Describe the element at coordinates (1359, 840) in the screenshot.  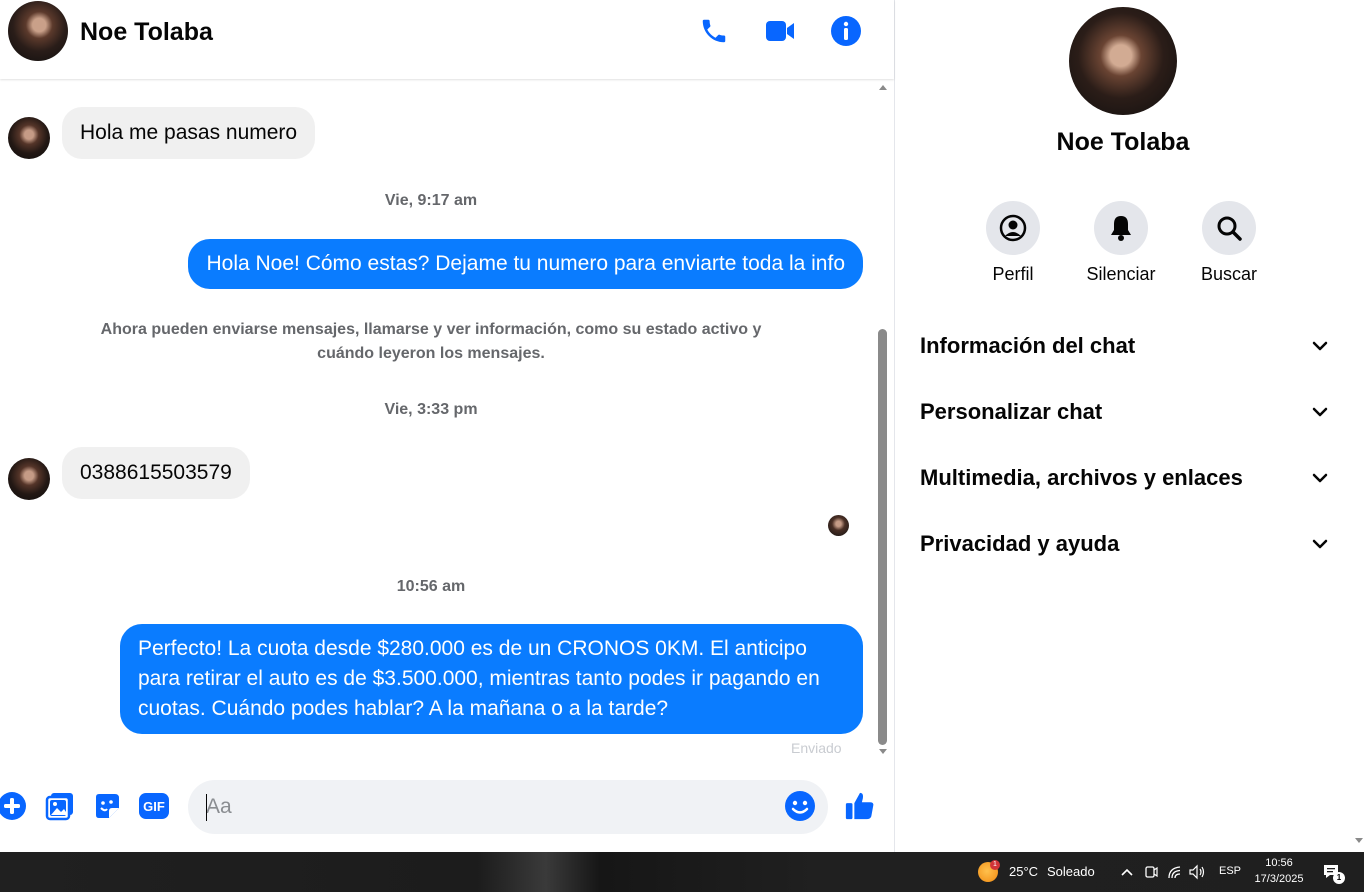
I see `panel-scroll-down-arrow` at that location.